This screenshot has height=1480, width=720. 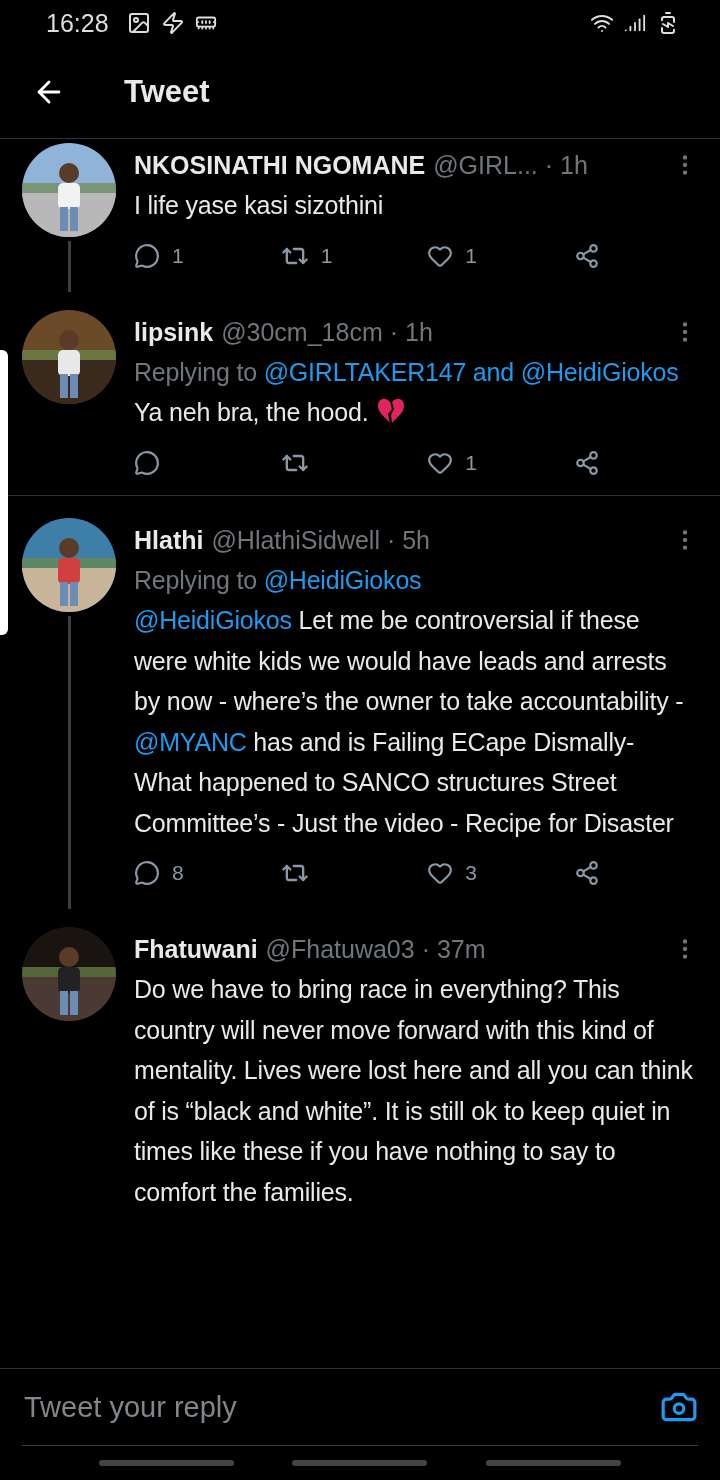 I want to click on reply-field: Tweet your reply, so click(x=341, y=1407).